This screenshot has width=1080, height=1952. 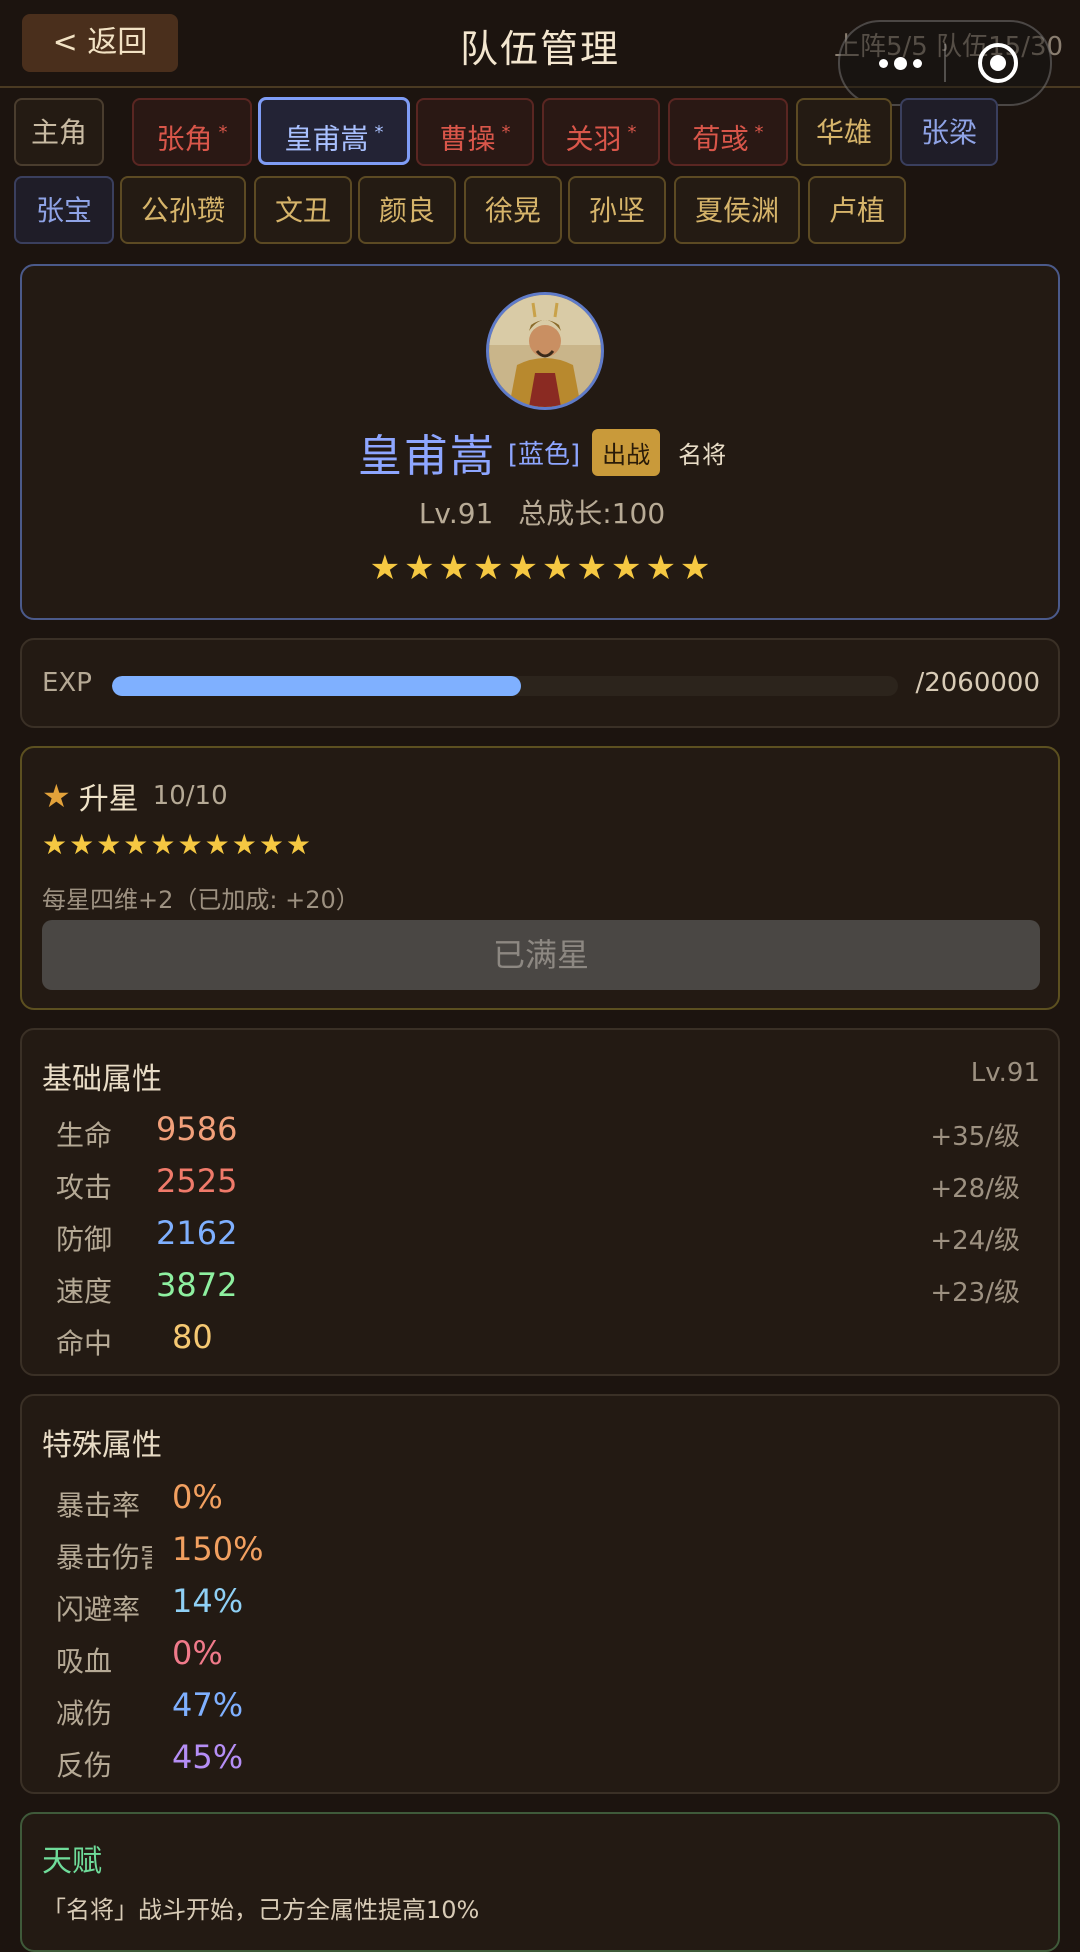 I want to click on star-up-title: 升星, so click(x=108, y=799).